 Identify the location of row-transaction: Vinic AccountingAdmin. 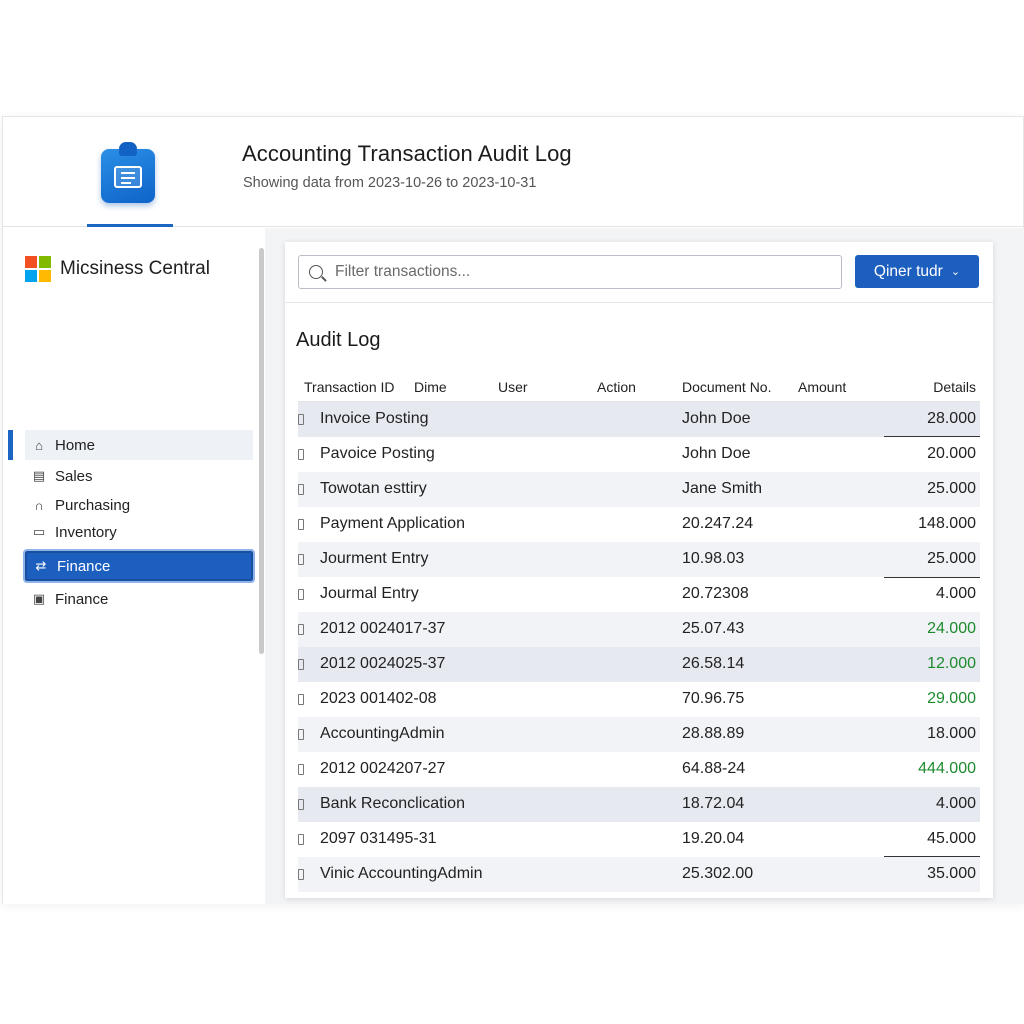
(401, 873).